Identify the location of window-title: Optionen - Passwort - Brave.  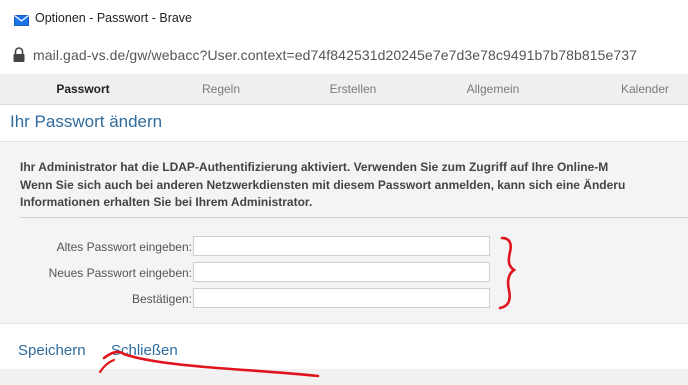
(114, 18).